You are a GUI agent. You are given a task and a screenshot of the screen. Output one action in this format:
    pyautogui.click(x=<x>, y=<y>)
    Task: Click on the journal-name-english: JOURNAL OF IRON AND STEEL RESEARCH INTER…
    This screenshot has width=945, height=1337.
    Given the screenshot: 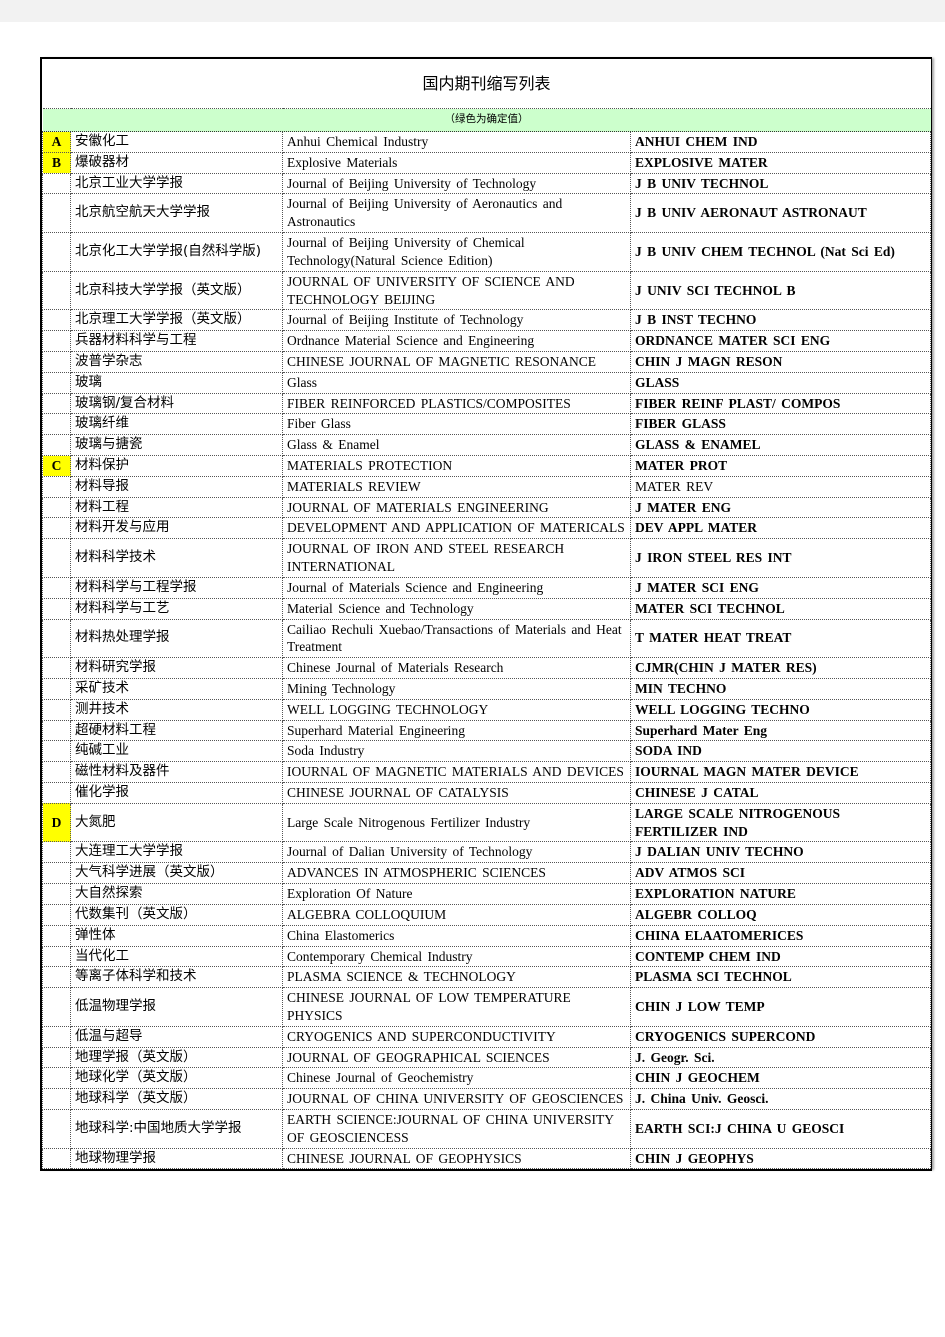 What is the action you would take?
    pyautogui.click(x=456, y=558)
    